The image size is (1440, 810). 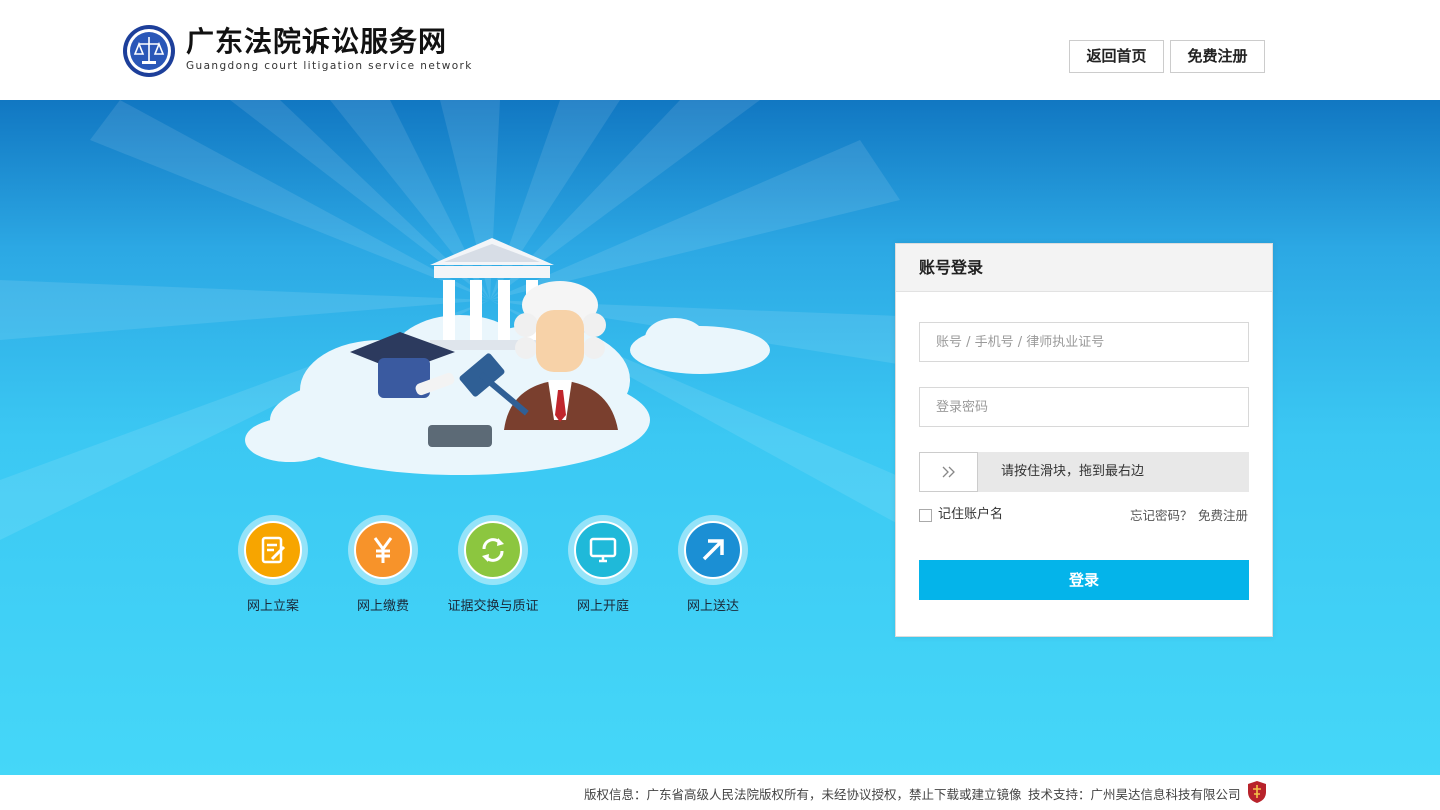 I want to click on register-button: 免费注册, so click(x=1217, y=56).